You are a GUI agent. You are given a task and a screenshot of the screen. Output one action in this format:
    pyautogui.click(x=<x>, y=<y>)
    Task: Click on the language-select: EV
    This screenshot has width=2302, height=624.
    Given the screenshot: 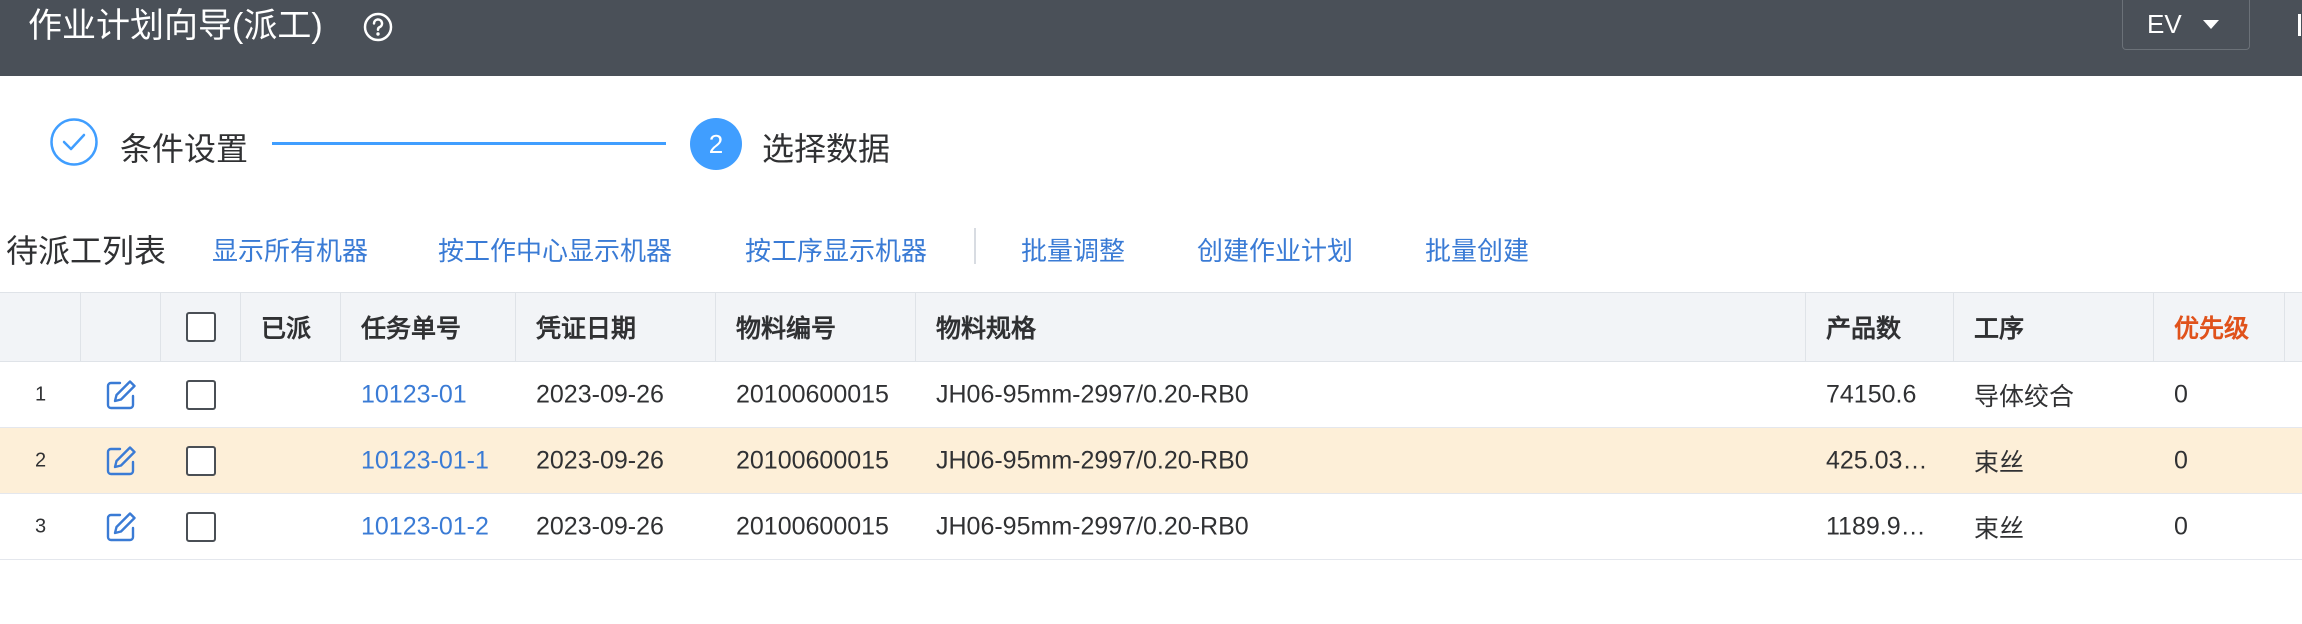 What is the action you would take?
    pyautogui.click(x=2186, y=25)
    